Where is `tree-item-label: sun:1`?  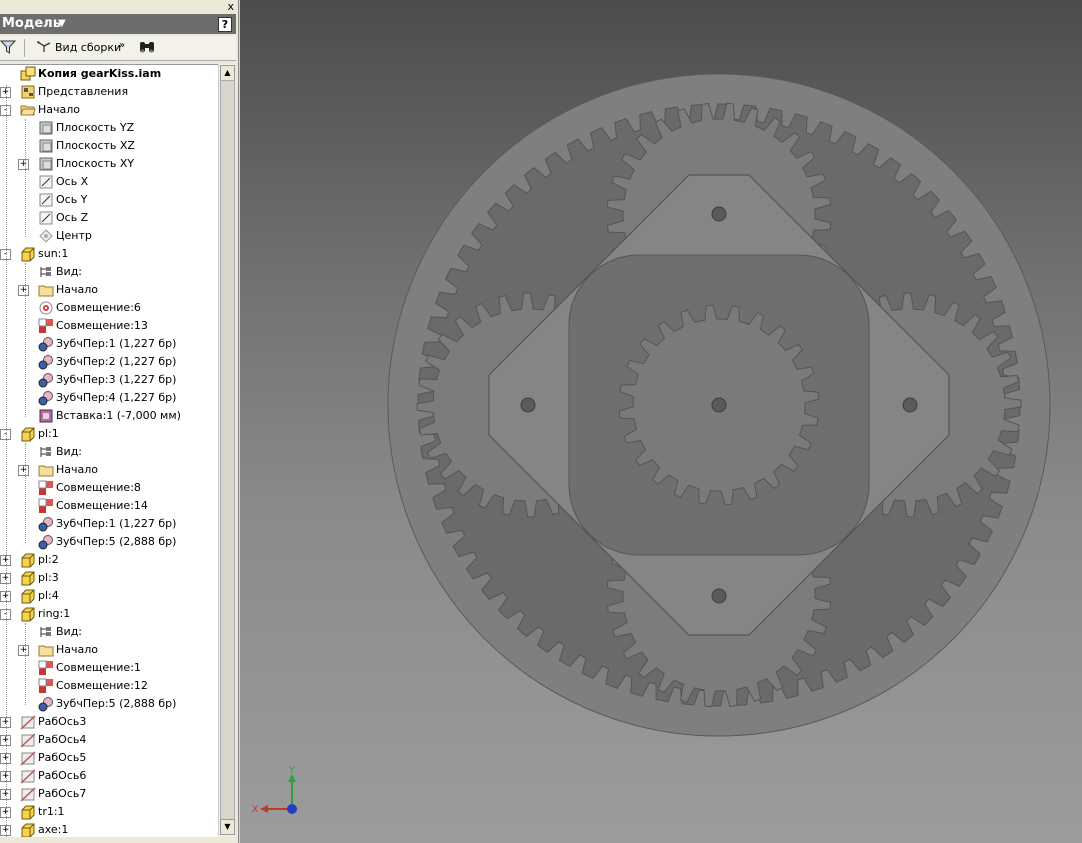 tree-item-label: sun:1 is located at coordinates (53, 253).